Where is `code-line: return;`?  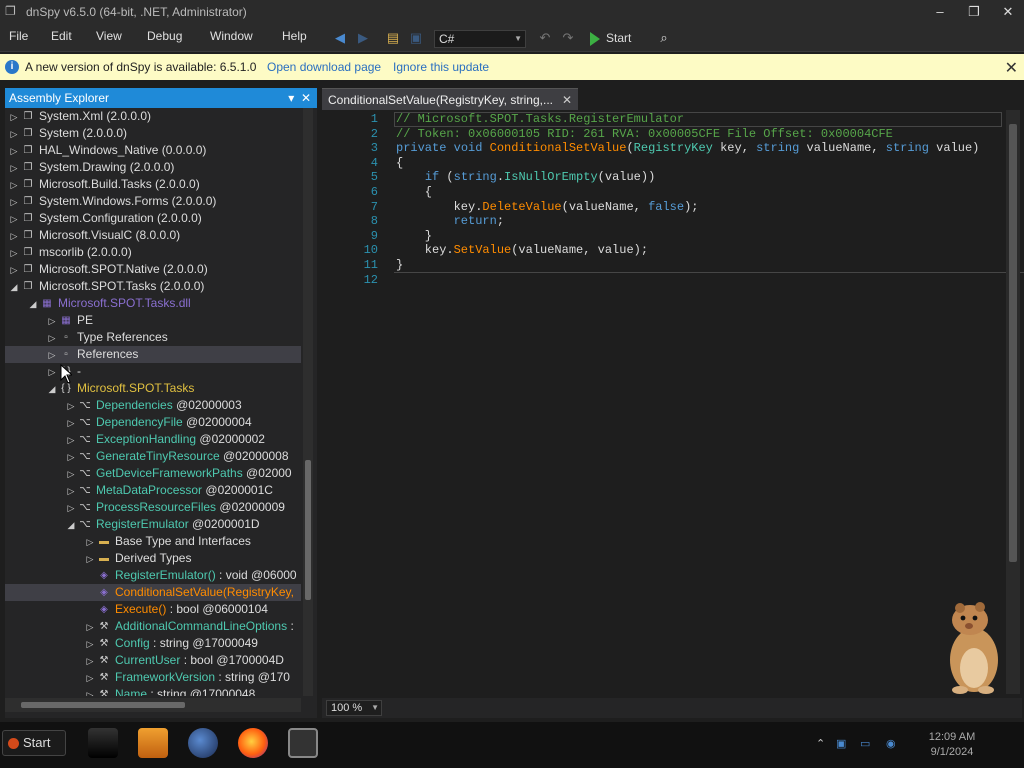 code-line: return; is located at coordinates (450, 221).